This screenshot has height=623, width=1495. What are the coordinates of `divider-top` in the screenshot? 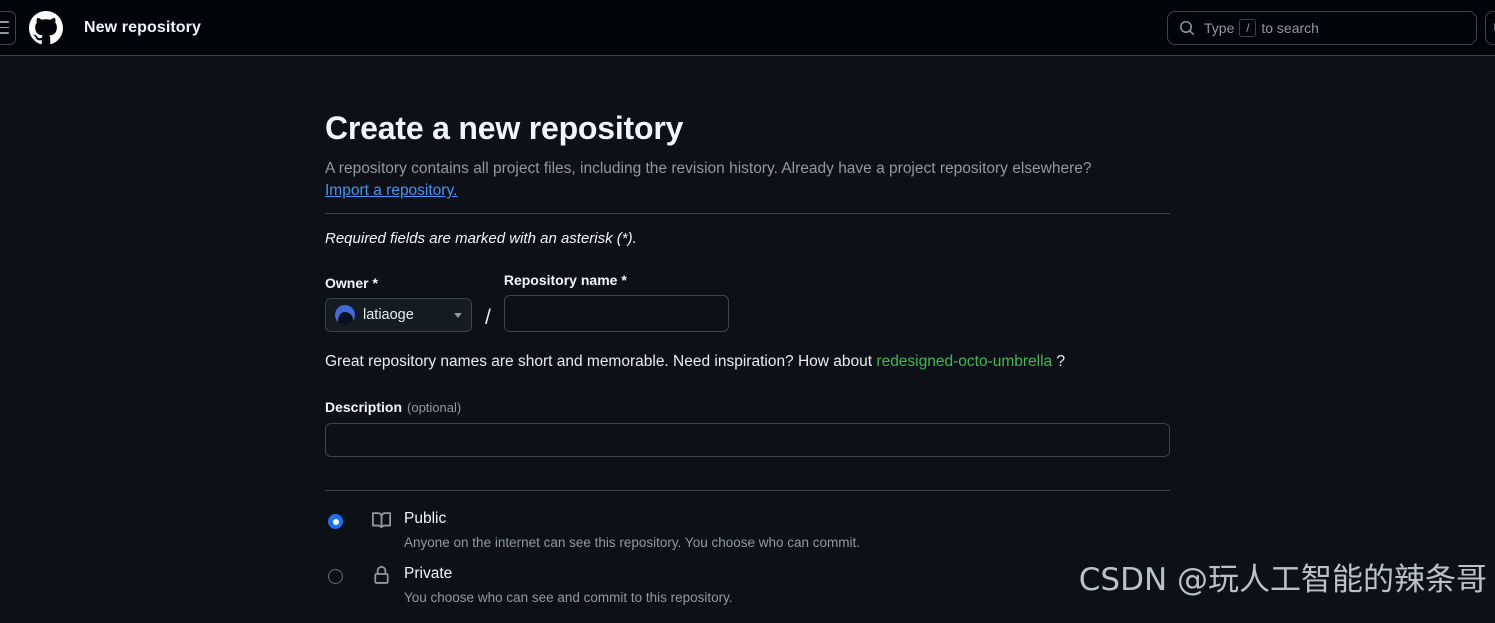 It's located at (747, 214).